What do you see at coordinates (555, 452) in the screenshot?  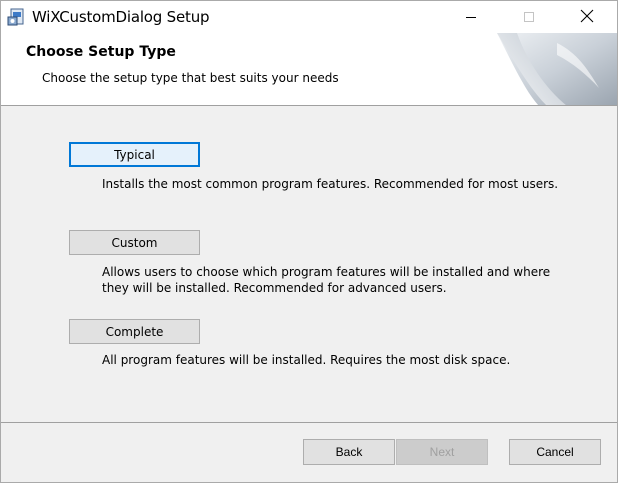 I see `cancel-button: Cancel` at bounding box center [555, 452].